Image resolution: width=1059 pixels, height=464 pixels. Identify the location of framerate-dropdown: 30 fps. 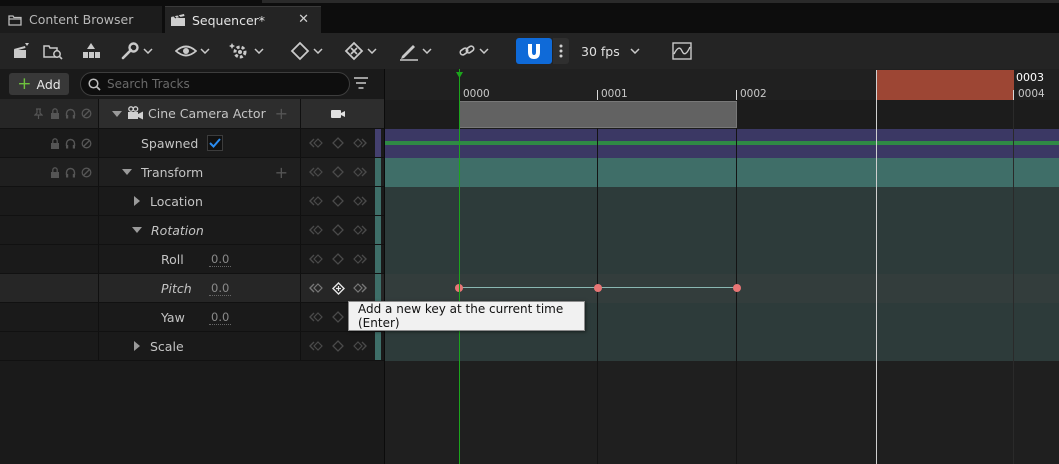
(610, 51).